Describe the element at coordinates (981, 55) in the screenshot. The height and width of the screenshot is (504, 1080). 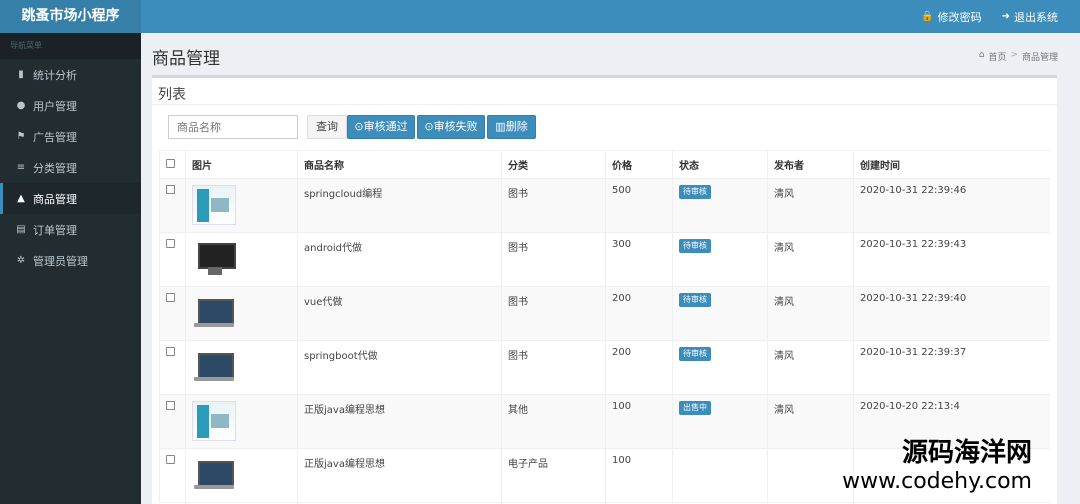
I see `home-icon: ⌂` at that location.